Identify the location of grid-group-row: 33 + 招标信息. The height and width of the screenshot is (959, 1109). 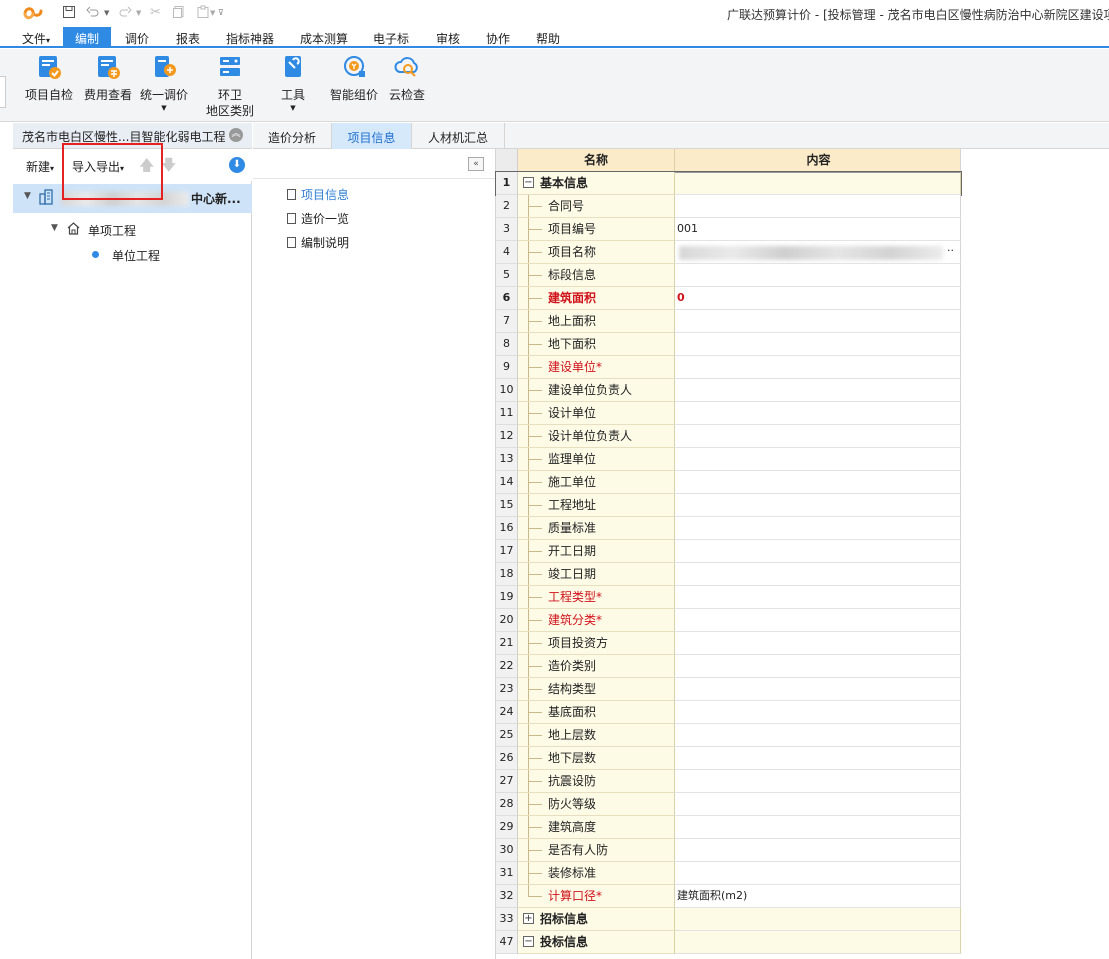
(728, 919).